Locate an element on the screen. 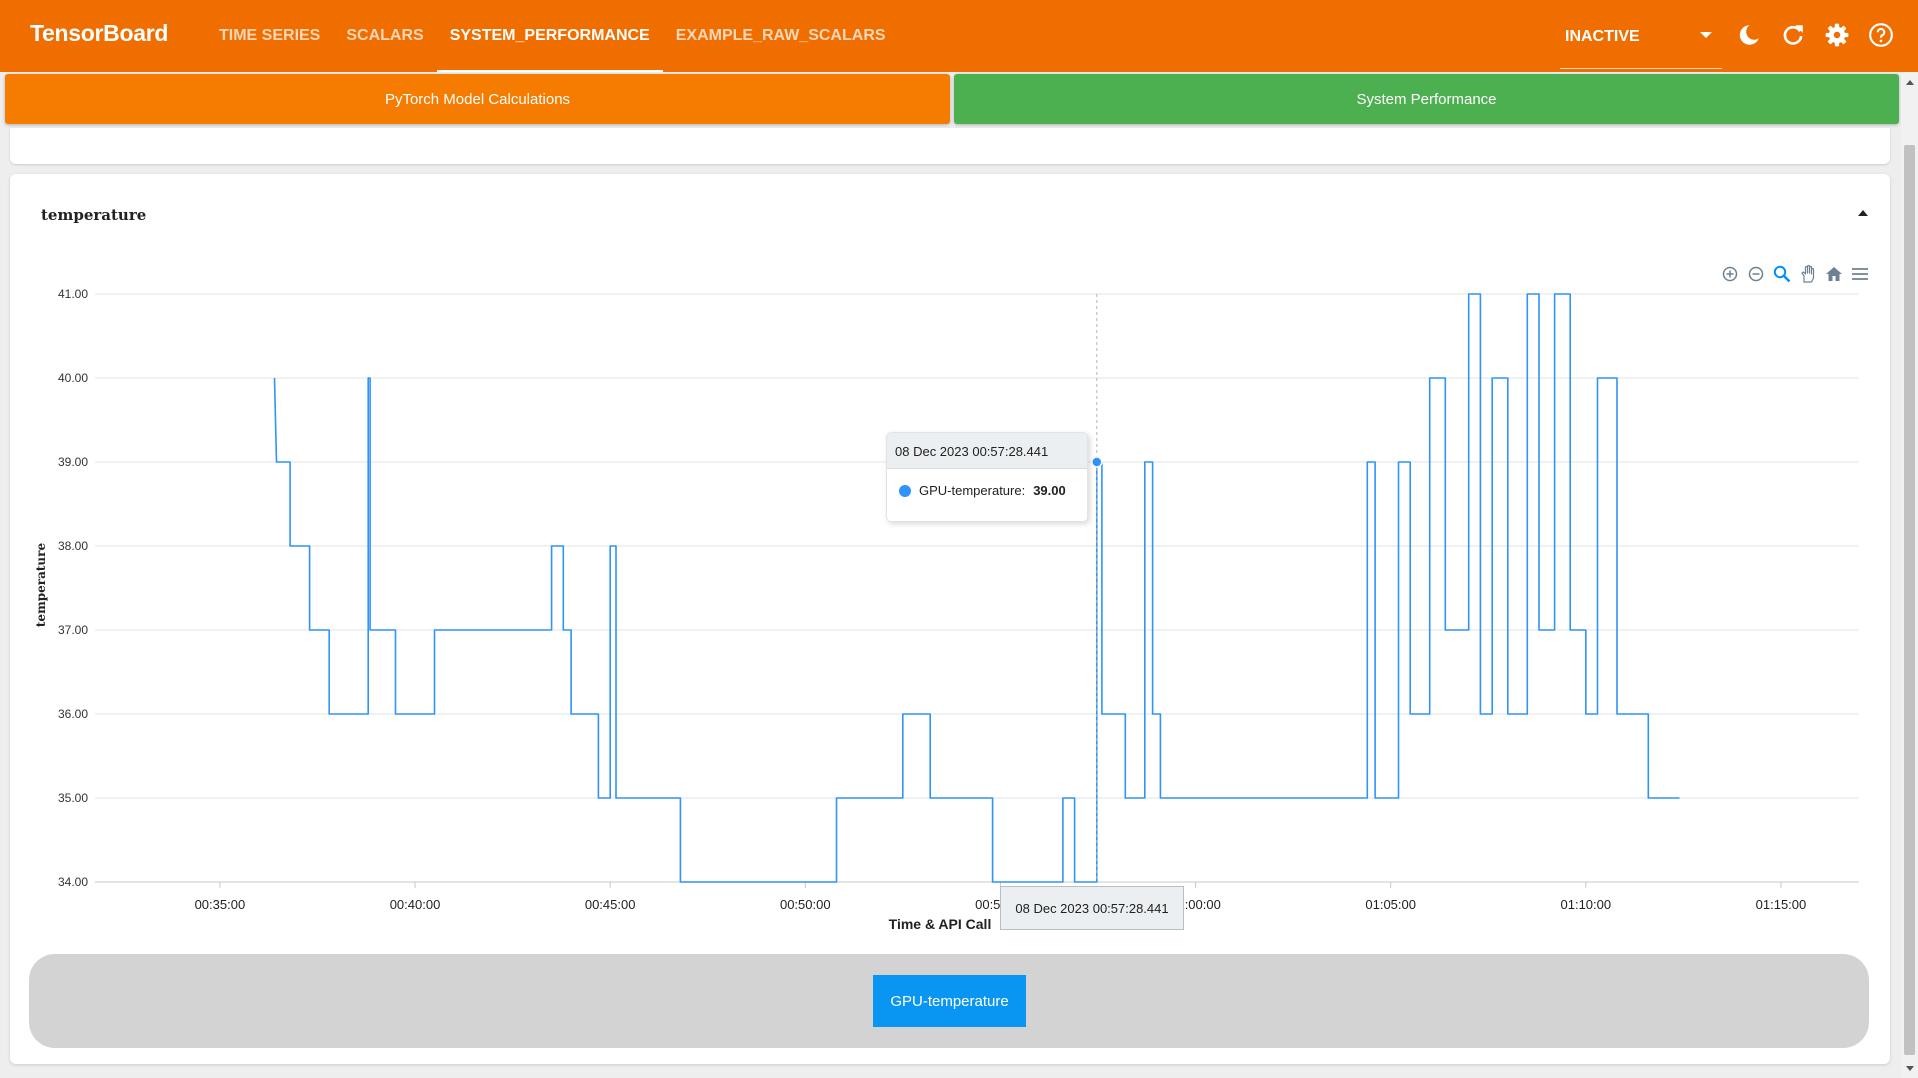  y-tick-label: 39.00 is located at coordinates (73, 462).